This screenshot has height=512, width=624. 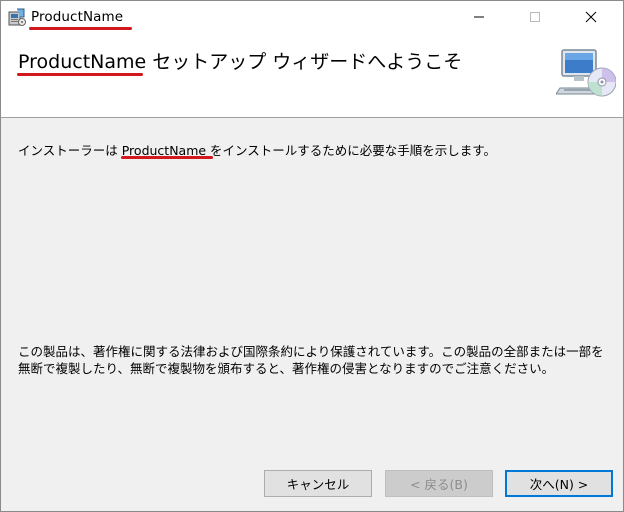 I want to click on wizard-title: ProductName セットアップ ウィザードへようこそ, so click(x=240, y=60).